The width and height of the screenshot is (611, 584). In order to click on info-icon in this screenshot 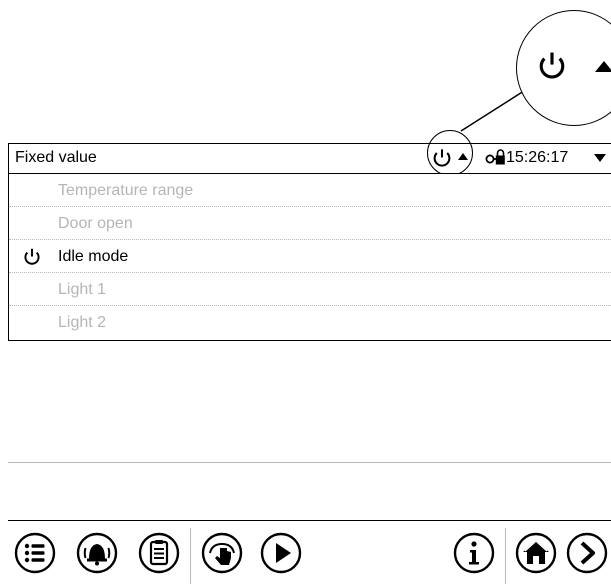, I will do `click(474, 553)`.